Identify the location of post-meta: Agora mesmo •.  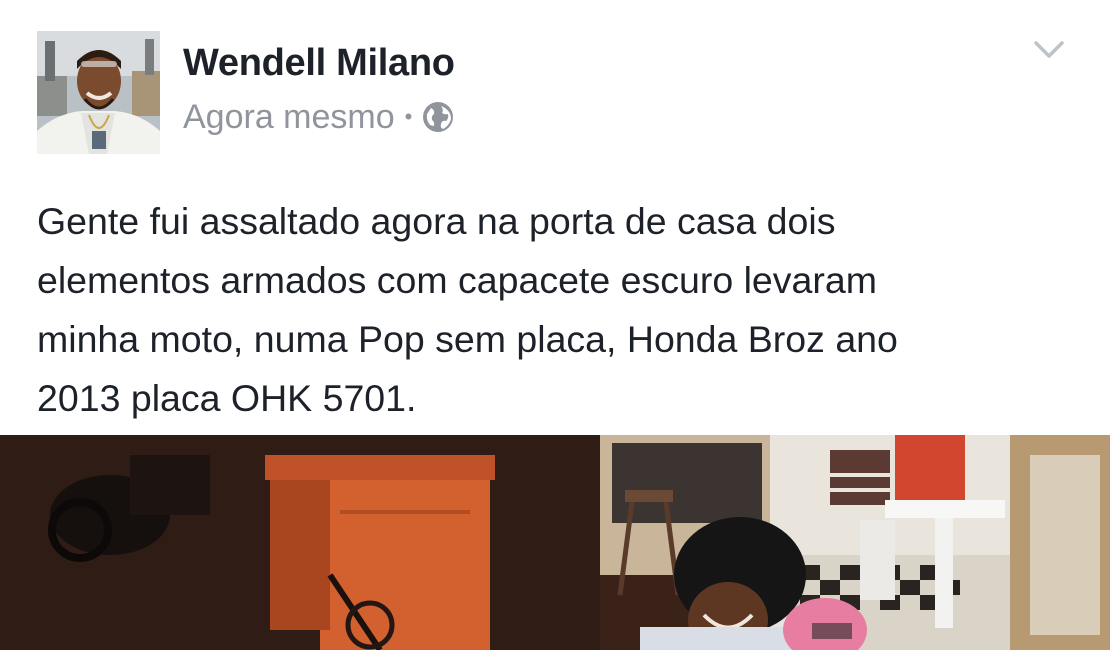
(318, 117).